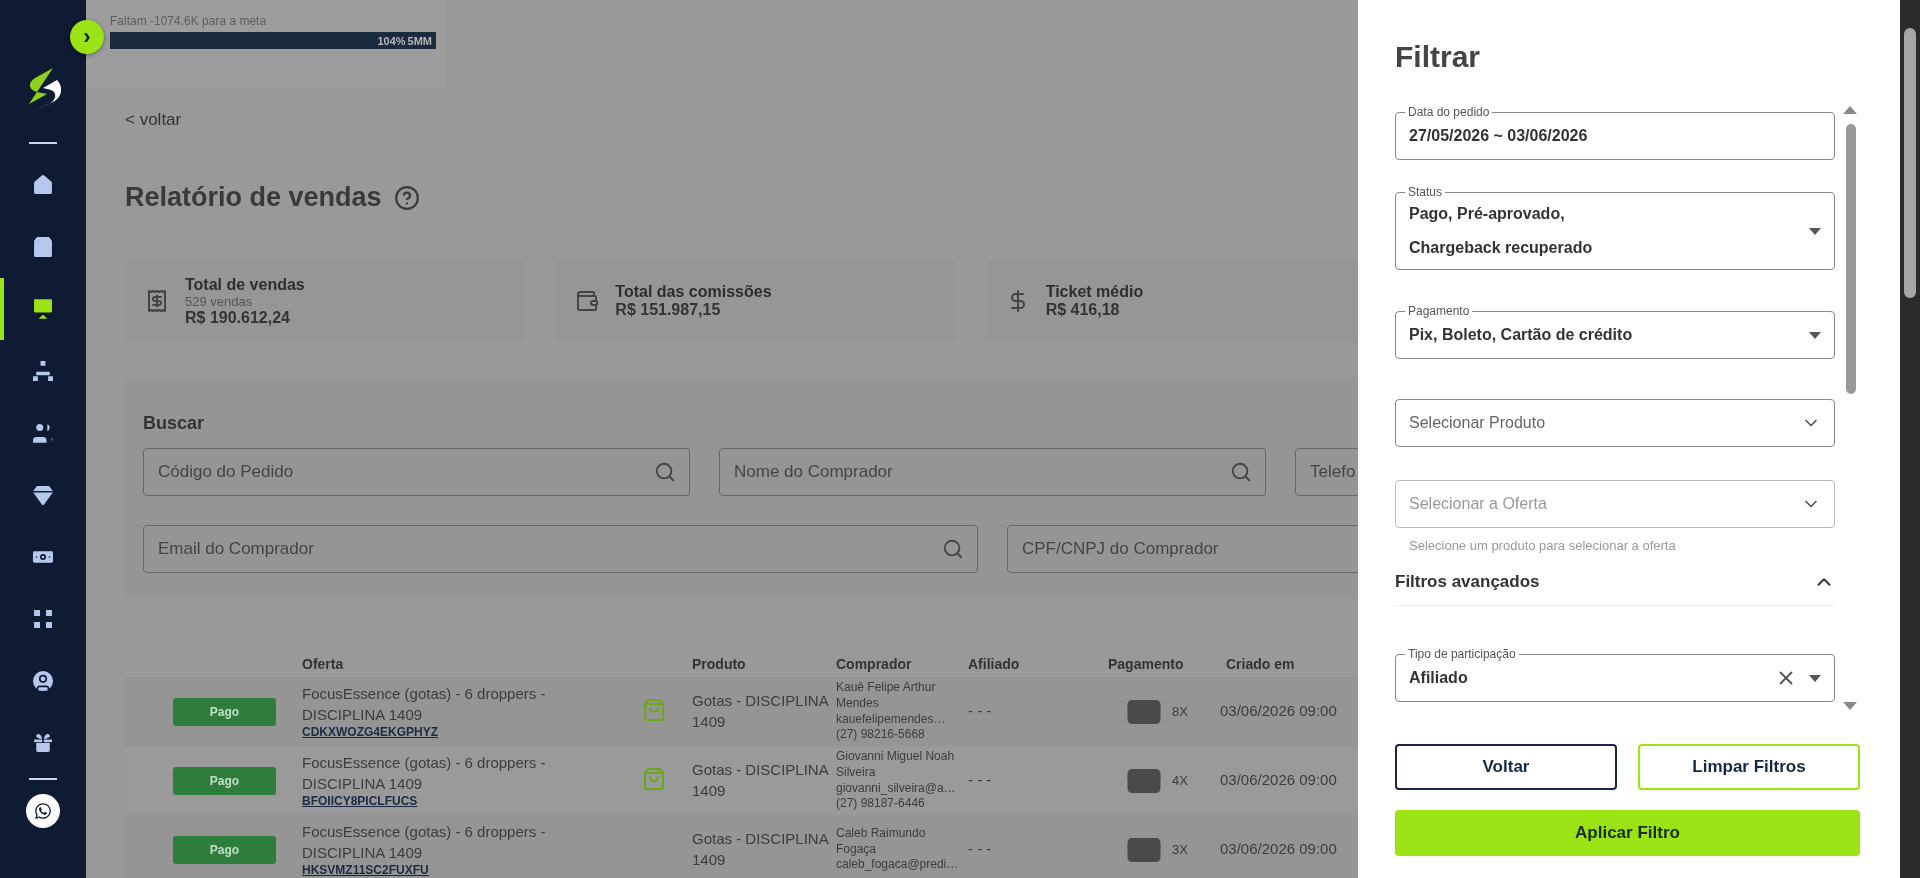  Describe the element at coordinates (1439, 678) in the screenshot. I see `field-value: Afiliado` at that location.